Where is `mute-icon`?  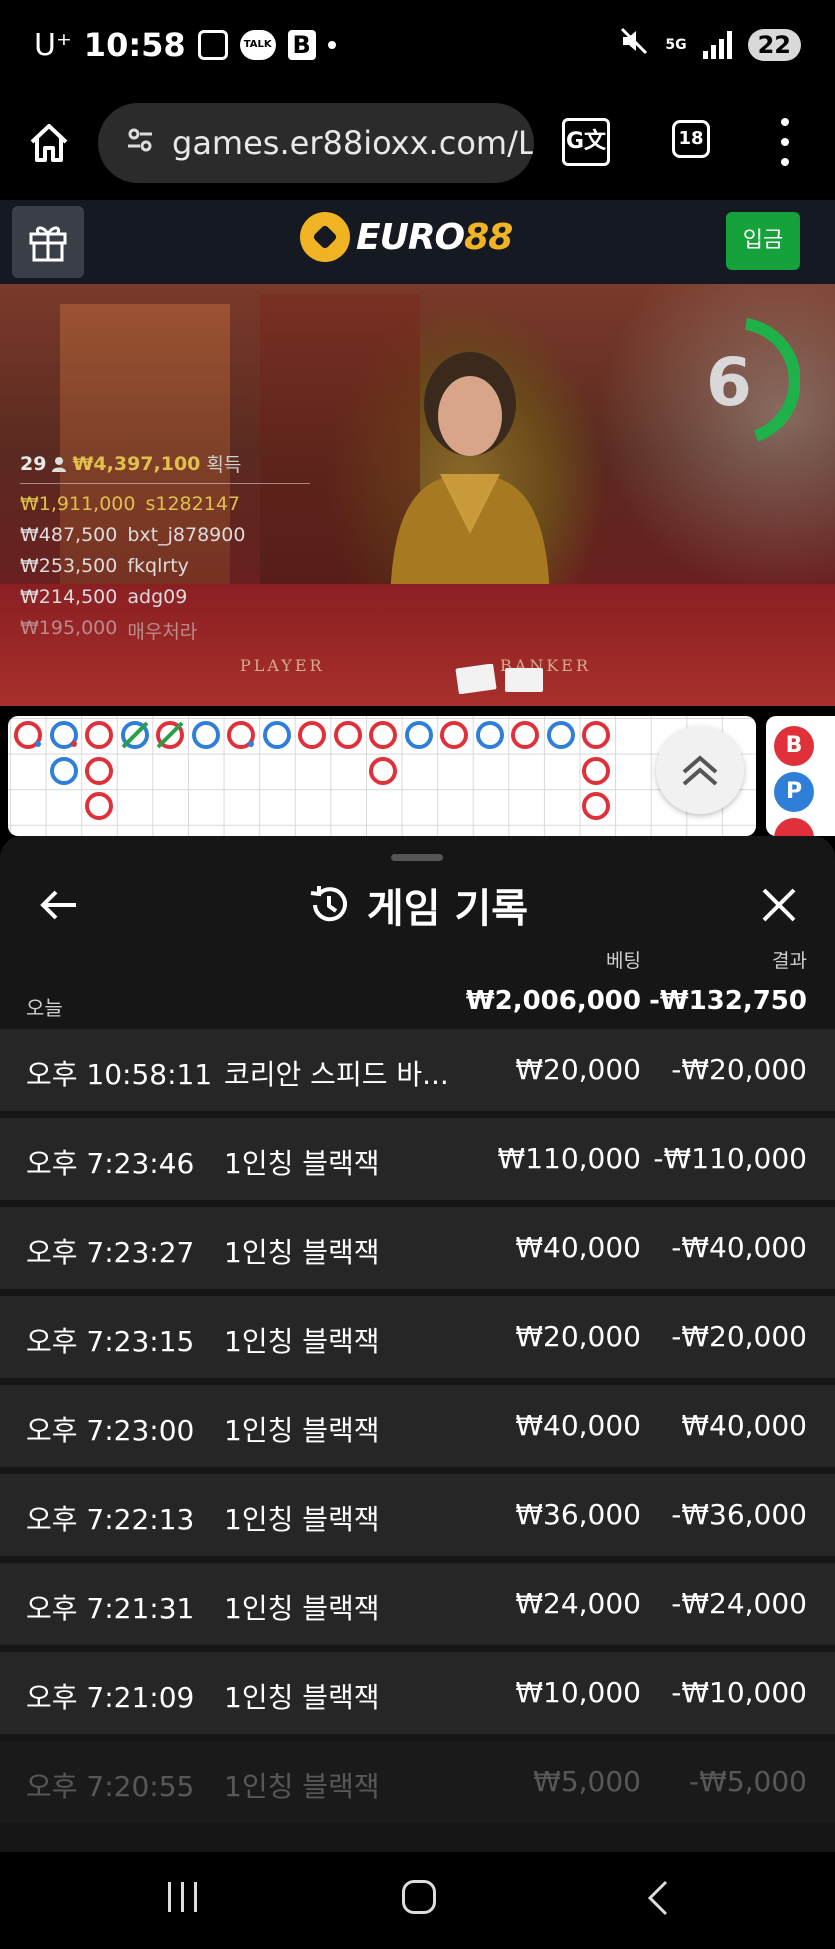 mute-icon is located at coordinates (634, 44).